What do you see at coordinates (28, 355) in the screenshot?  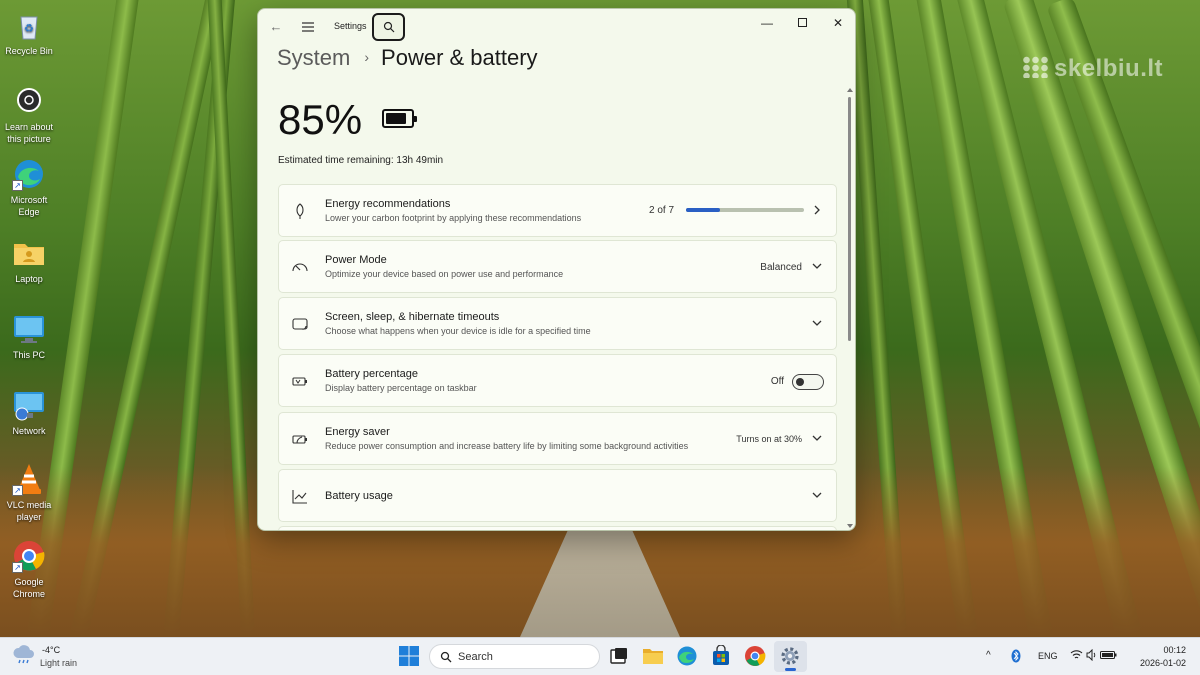 I see `desktop-icon-label: This PC` at bounding box center [28, 355].